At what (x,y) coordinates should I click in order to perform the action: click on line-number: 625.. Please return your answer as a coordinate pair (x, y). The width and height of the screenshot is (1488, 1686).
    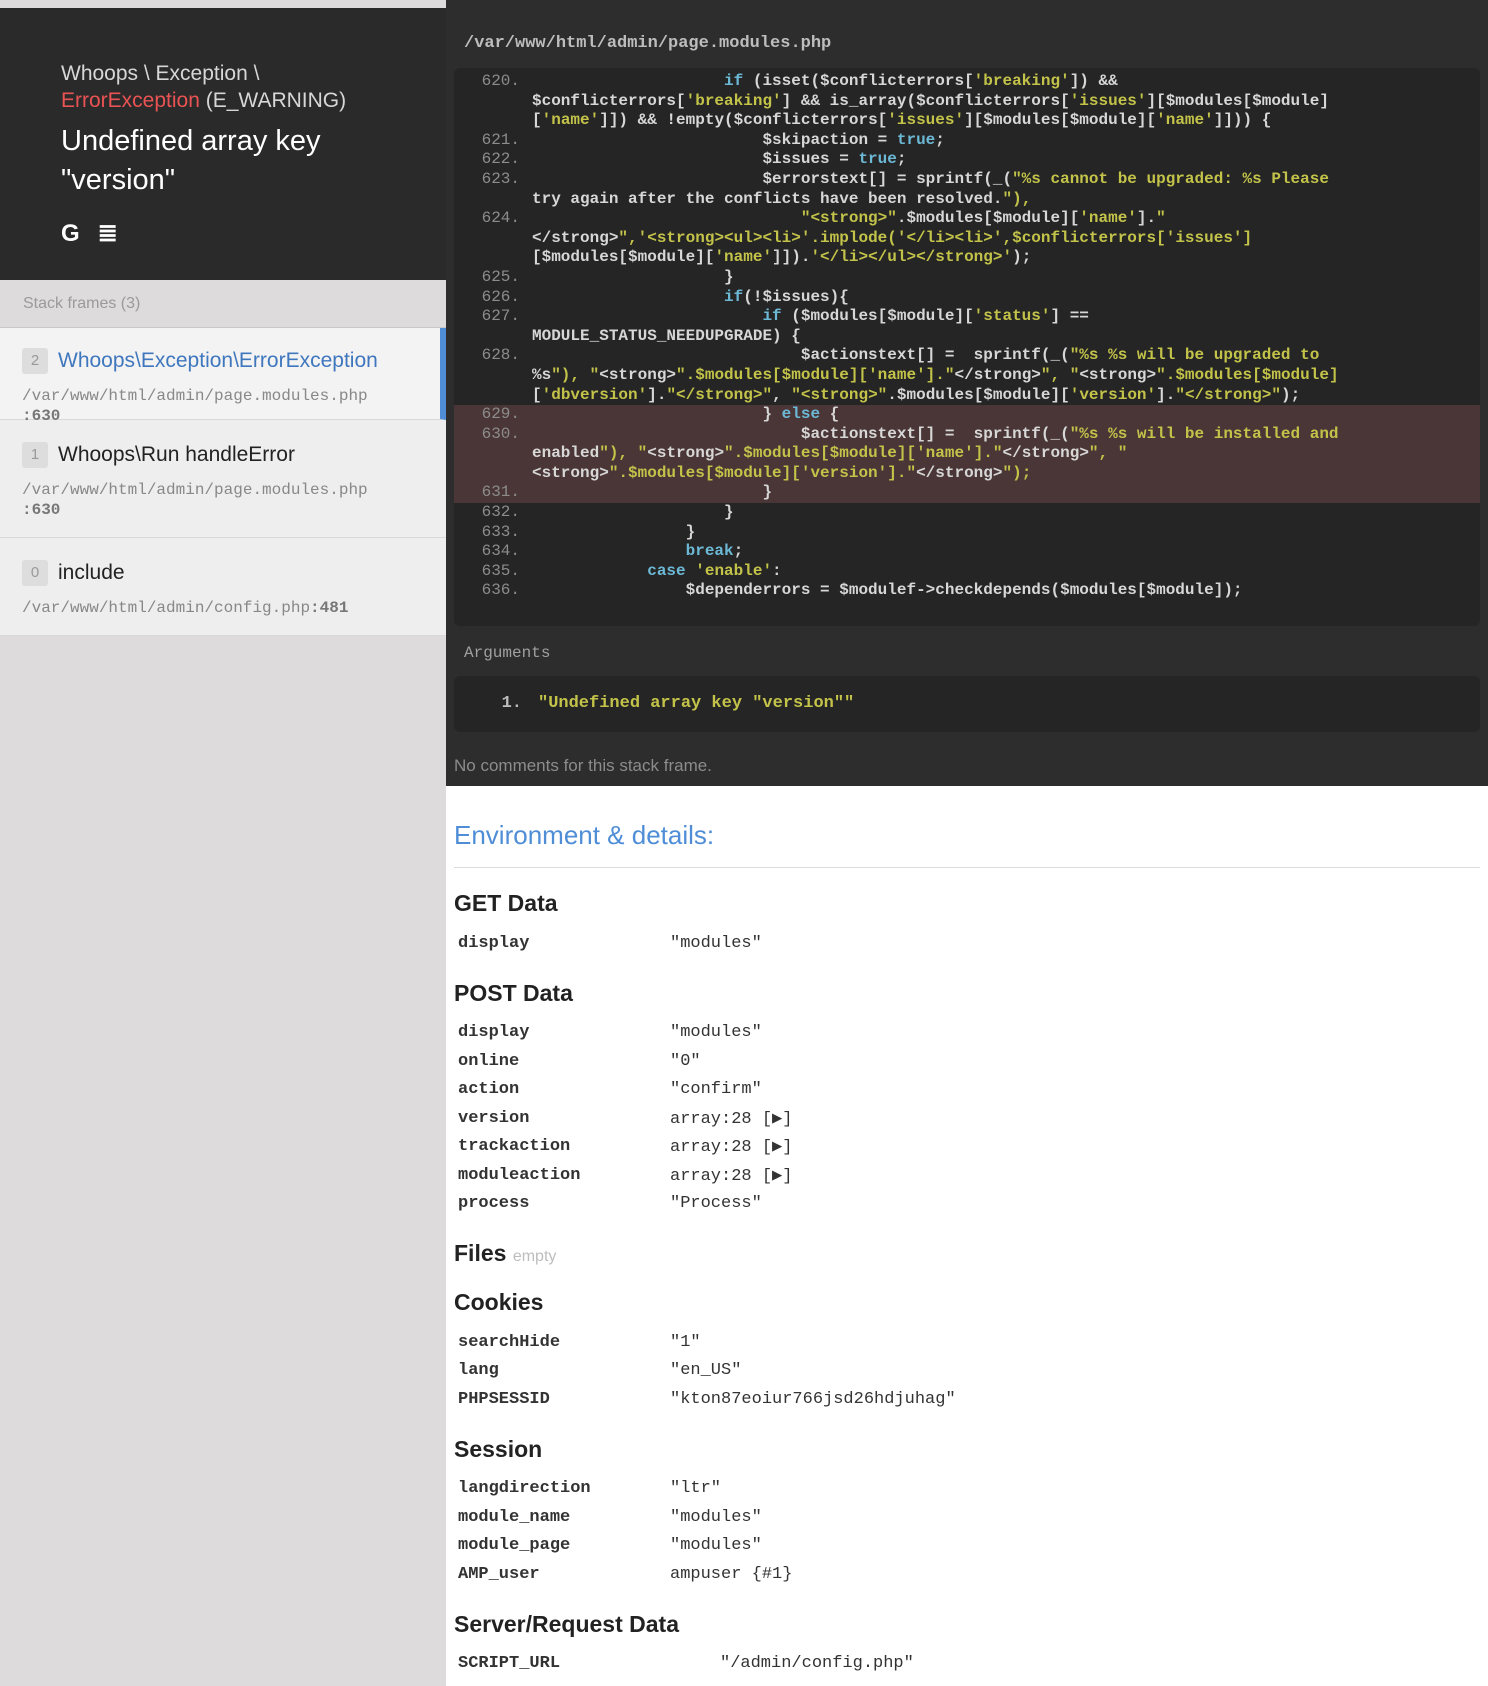
    Looking at the image, I should click on (500, 276).